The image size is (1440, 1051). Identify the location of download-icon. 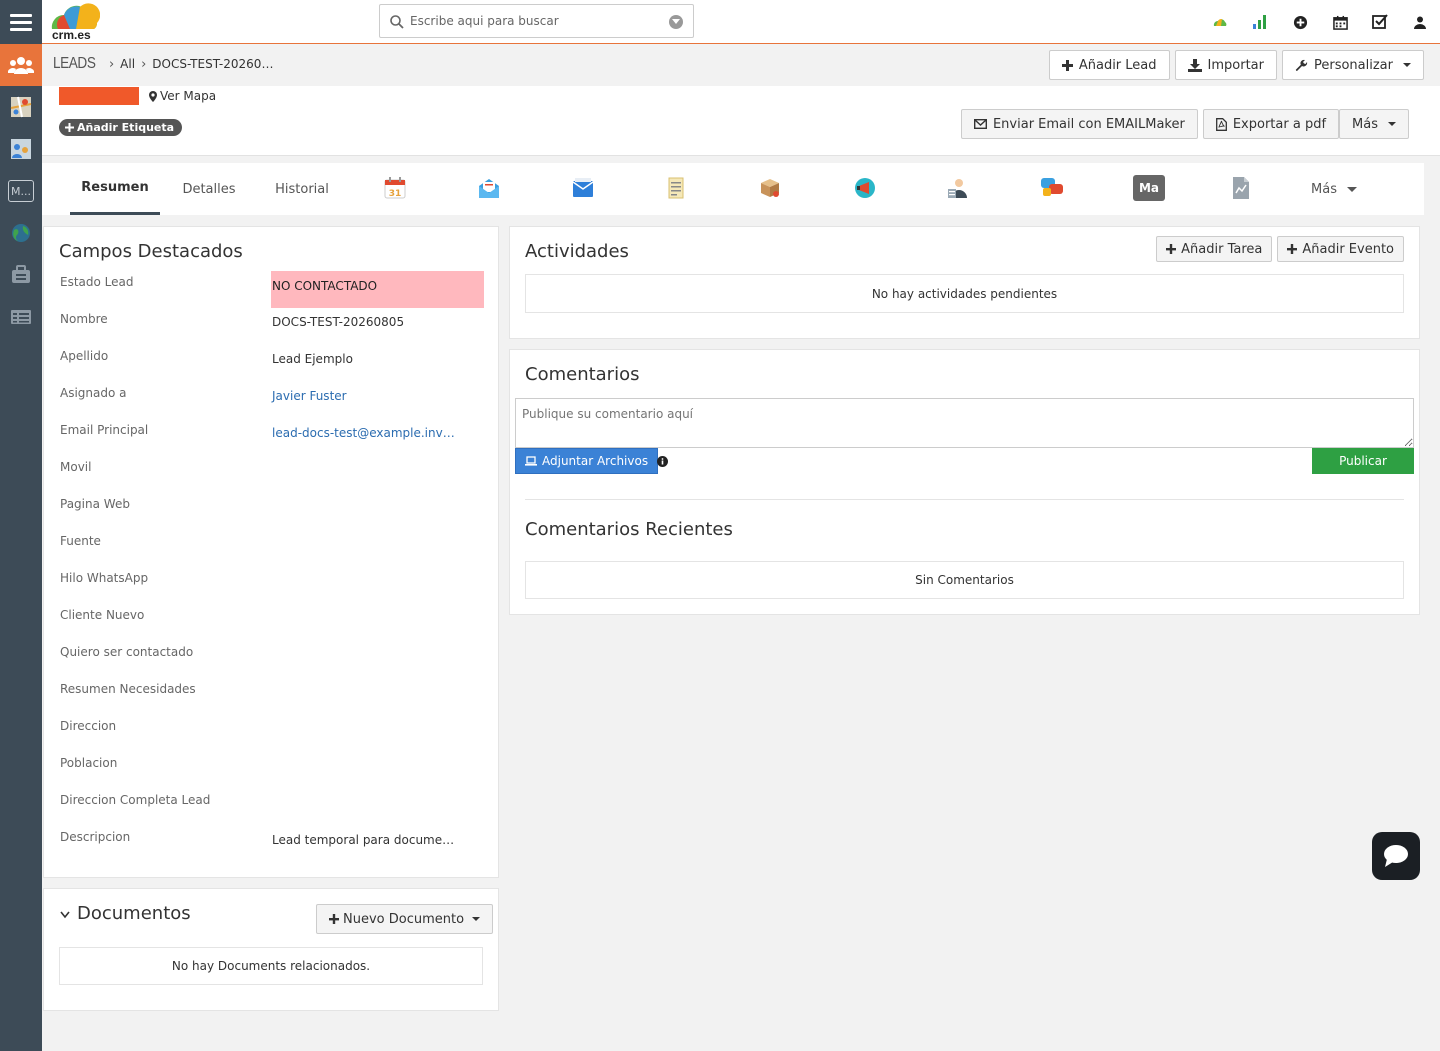
(1194, 65).